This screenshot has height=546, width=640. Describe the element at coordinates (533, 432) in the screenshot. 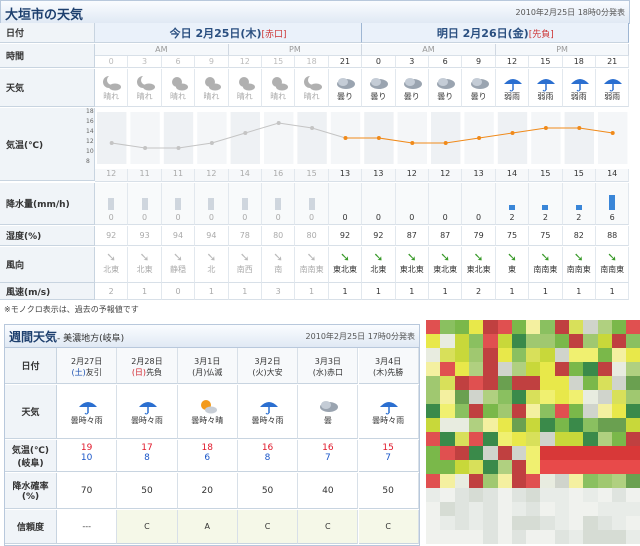

I see `blurred-ad-image` at that location.